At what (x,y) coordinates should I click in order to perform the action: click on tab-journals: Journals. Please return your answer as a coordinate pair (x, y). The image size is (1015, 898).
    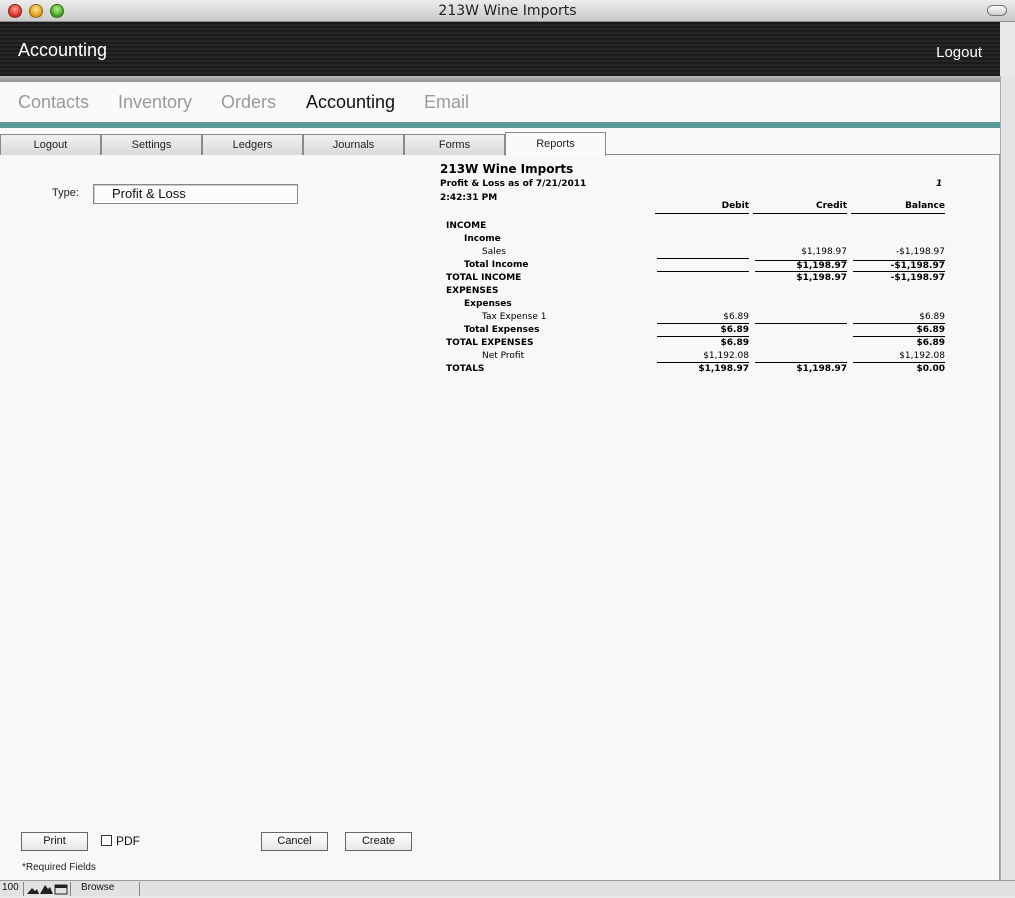
    Looking at the image, I should click on (353, 144).